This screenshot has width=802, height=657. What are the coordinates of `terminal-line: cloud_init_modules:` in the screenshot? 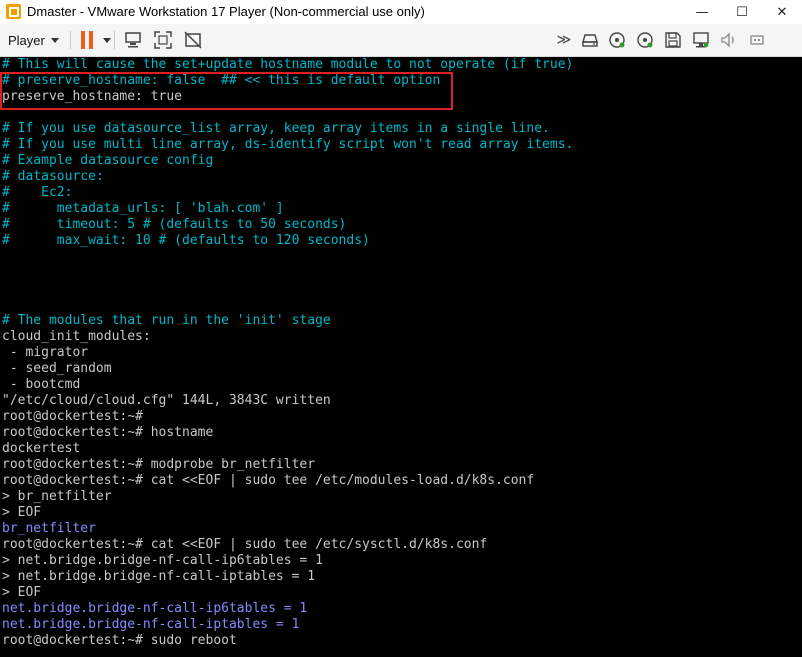 It's located at (76, 336).